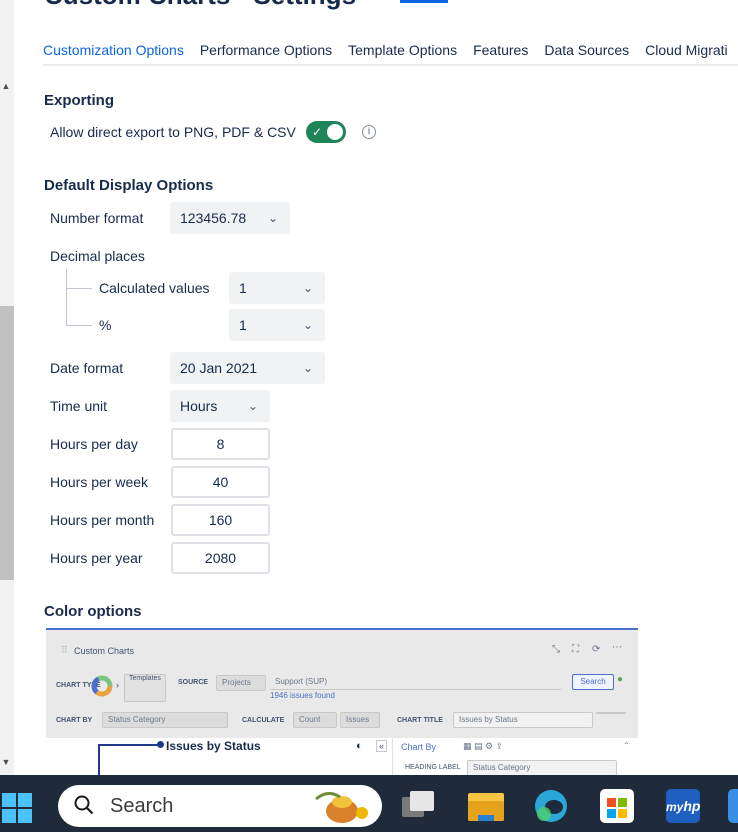  What do you see at coordinates (419, 747) in the screenshot?
I see `chart-by-tab: Chart By` at bounding box center [419, 747].